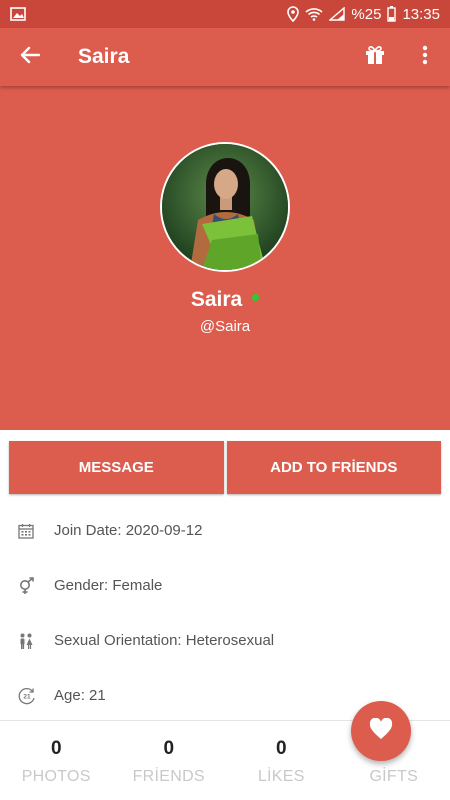 Image resolution: width=450 pixels, height=800 pixels. What do you see at coordinates (314, 14) in the screenshot?
I see `wifi-icon` at bounding box center [314, 14].